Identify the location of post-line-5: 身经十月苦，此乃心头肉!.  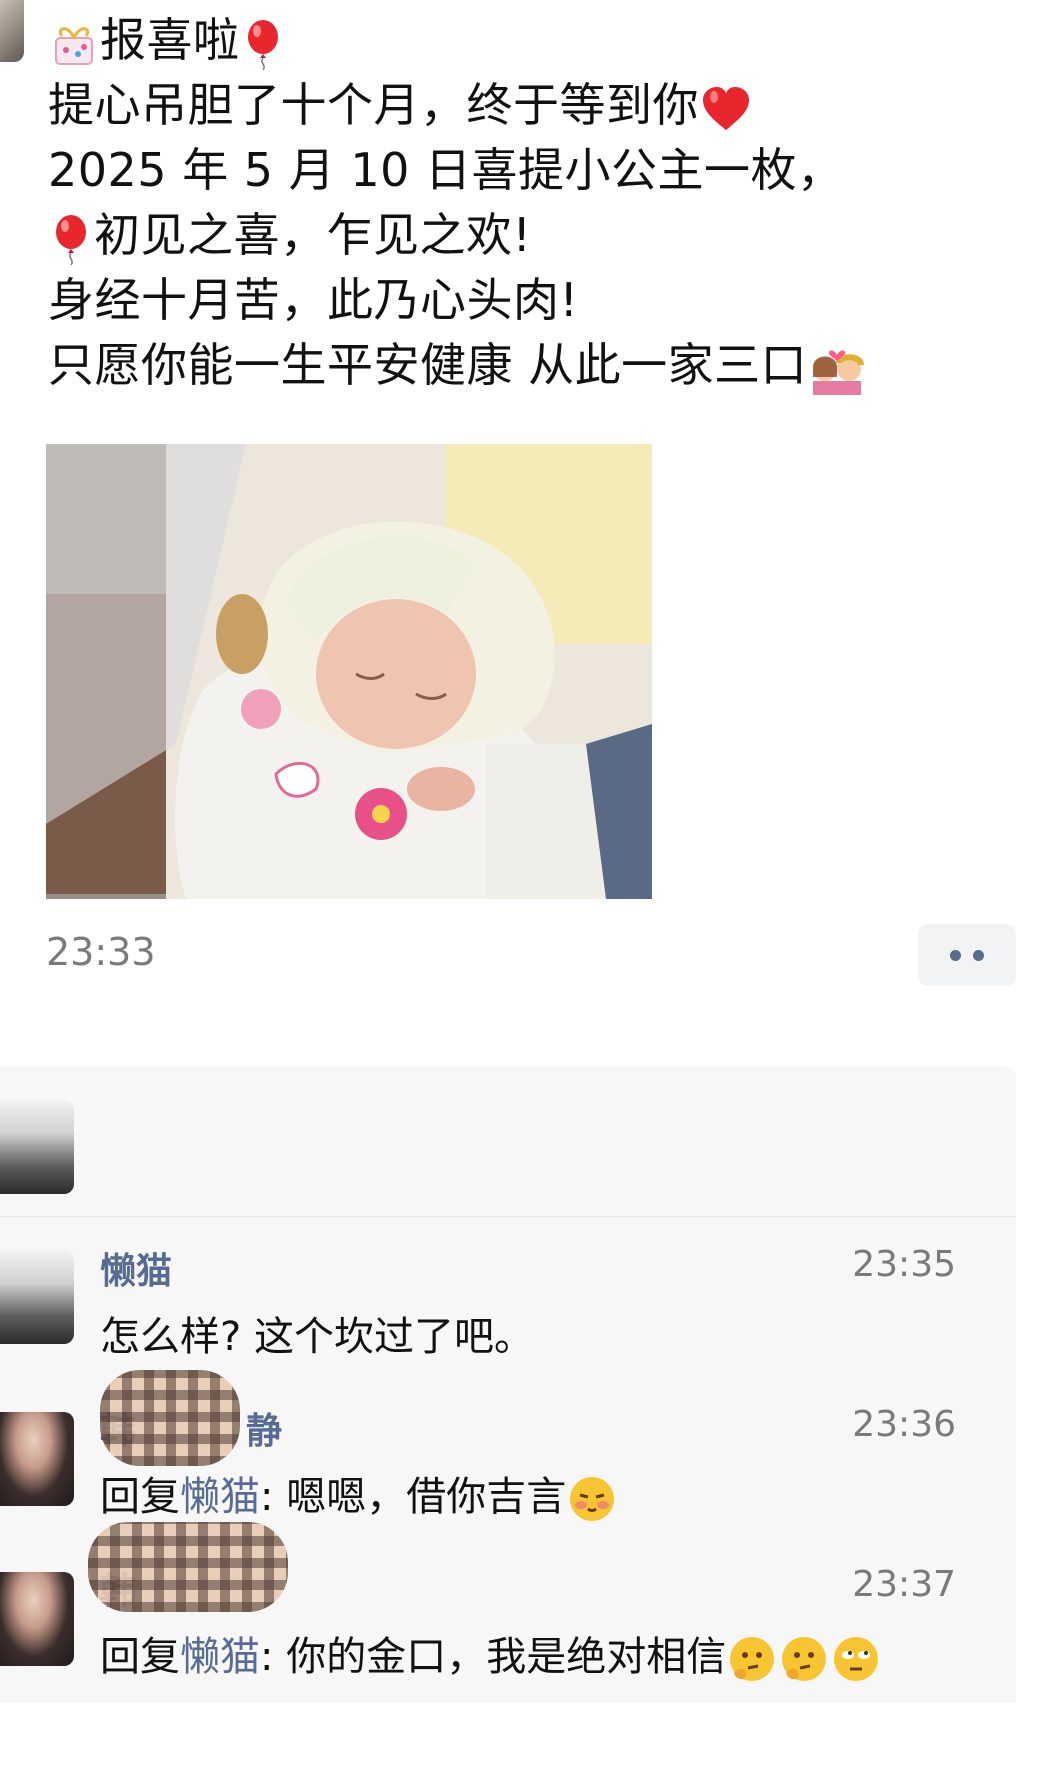
(313, 300).